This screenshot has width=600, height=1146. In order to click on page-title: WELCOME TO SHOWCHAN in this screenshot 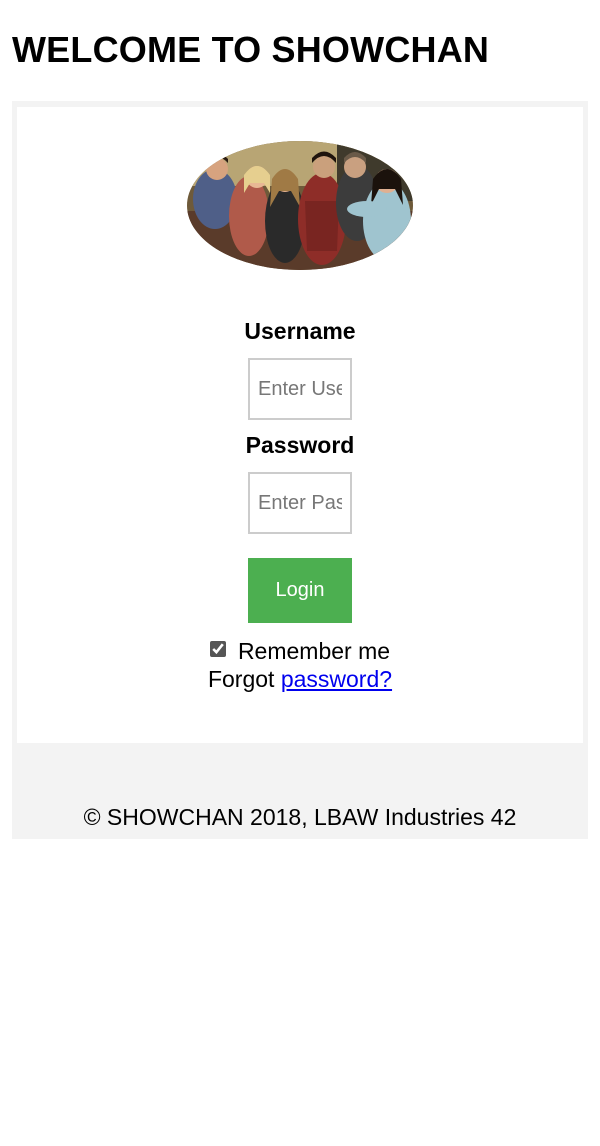, I will do `click(251, 49)`.